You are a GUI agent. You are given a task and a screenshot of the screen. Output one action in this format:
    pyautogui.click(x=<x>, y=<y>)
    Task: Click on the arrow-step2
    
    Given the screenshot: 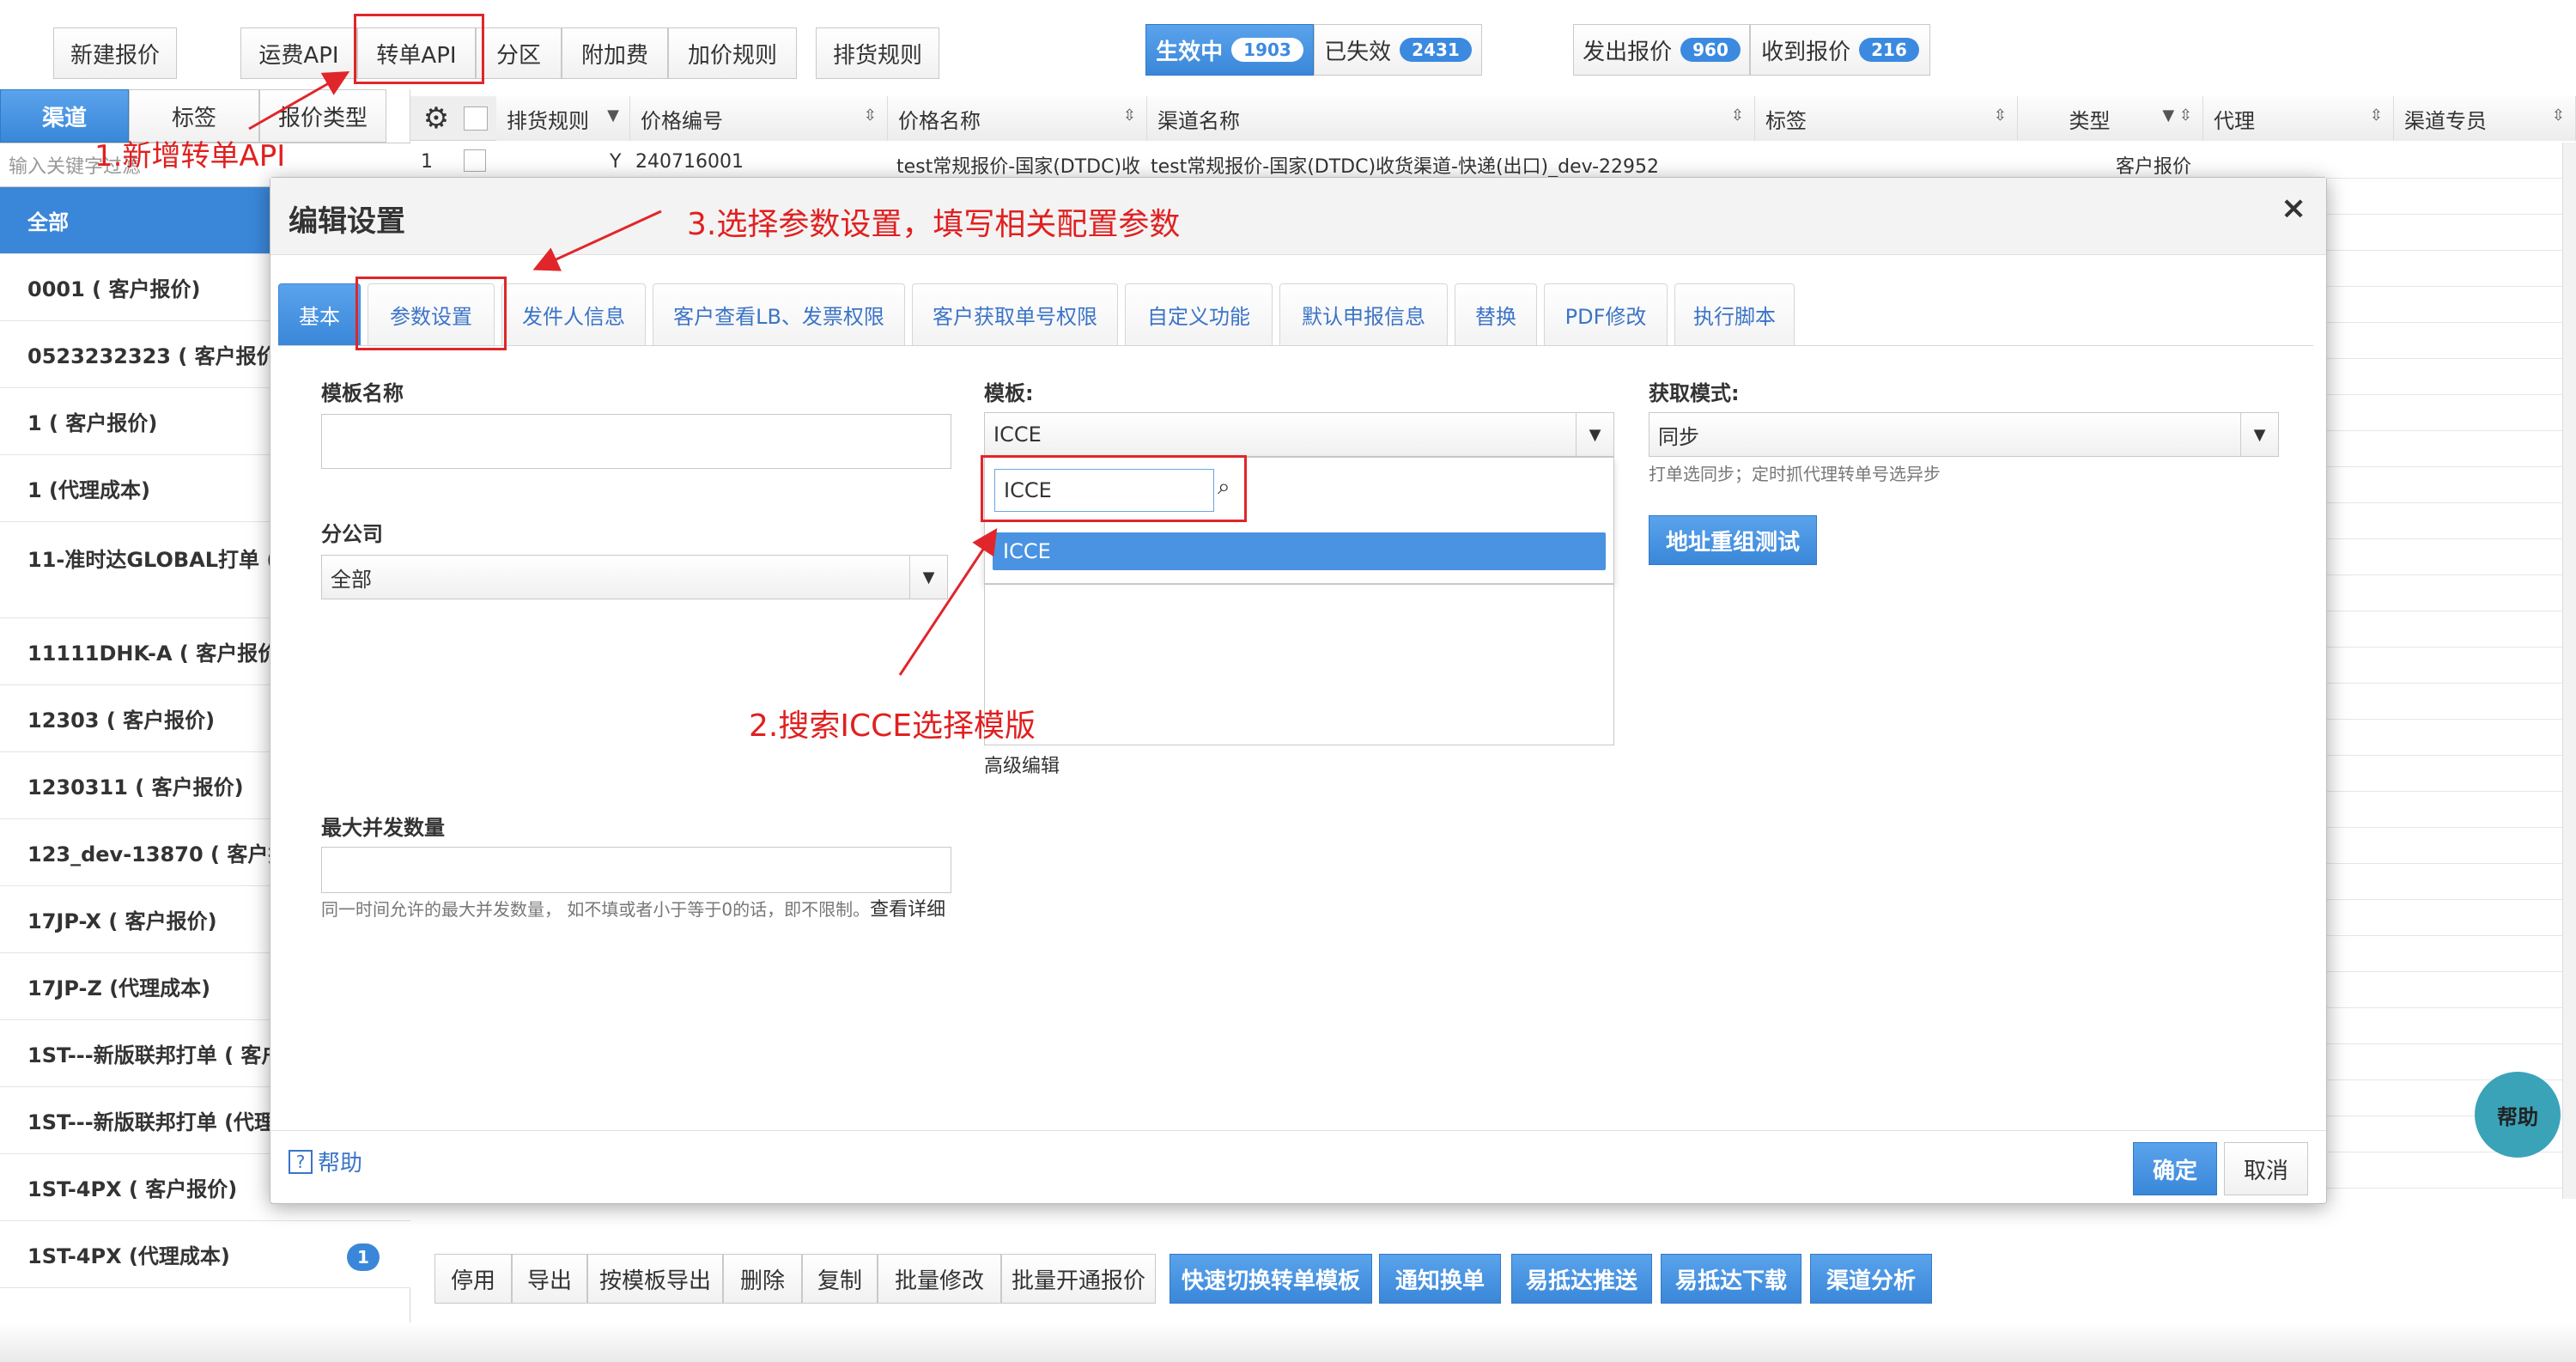 What is the action you would take?
    pyautogui.click(x=948, y=601)
    